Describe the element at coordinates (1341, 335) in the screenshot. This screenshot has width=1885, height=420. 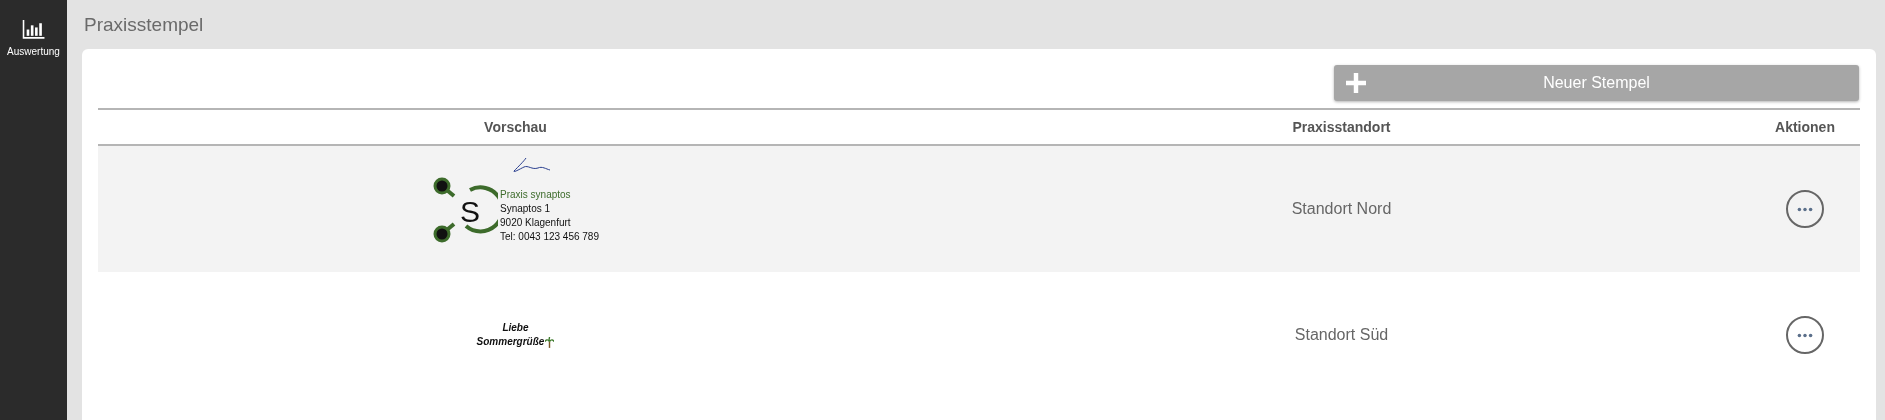
I see `location-text: Standort Süd` at that location.